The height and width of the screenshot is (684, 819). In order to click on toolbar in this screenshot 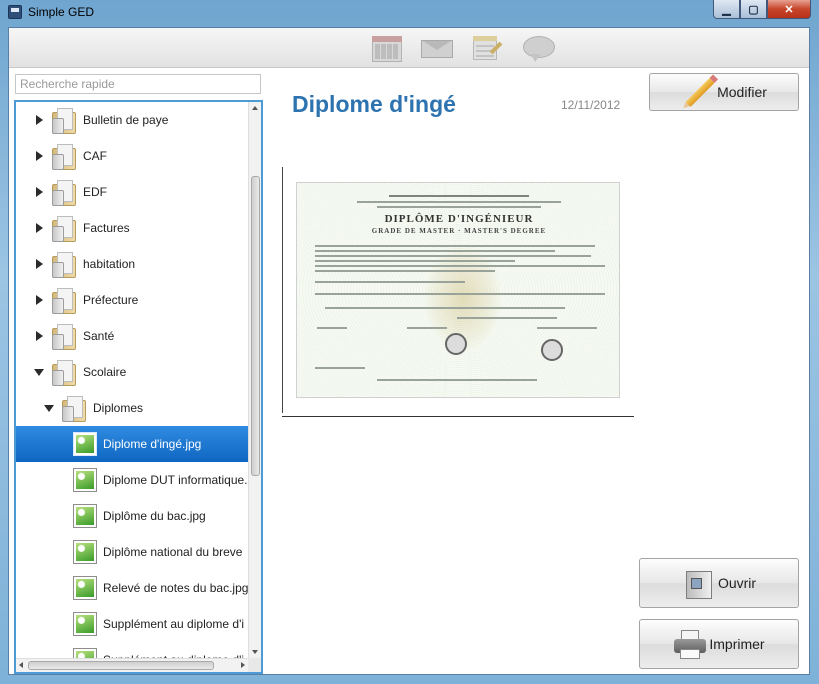, I will do `click(409, 48)`.